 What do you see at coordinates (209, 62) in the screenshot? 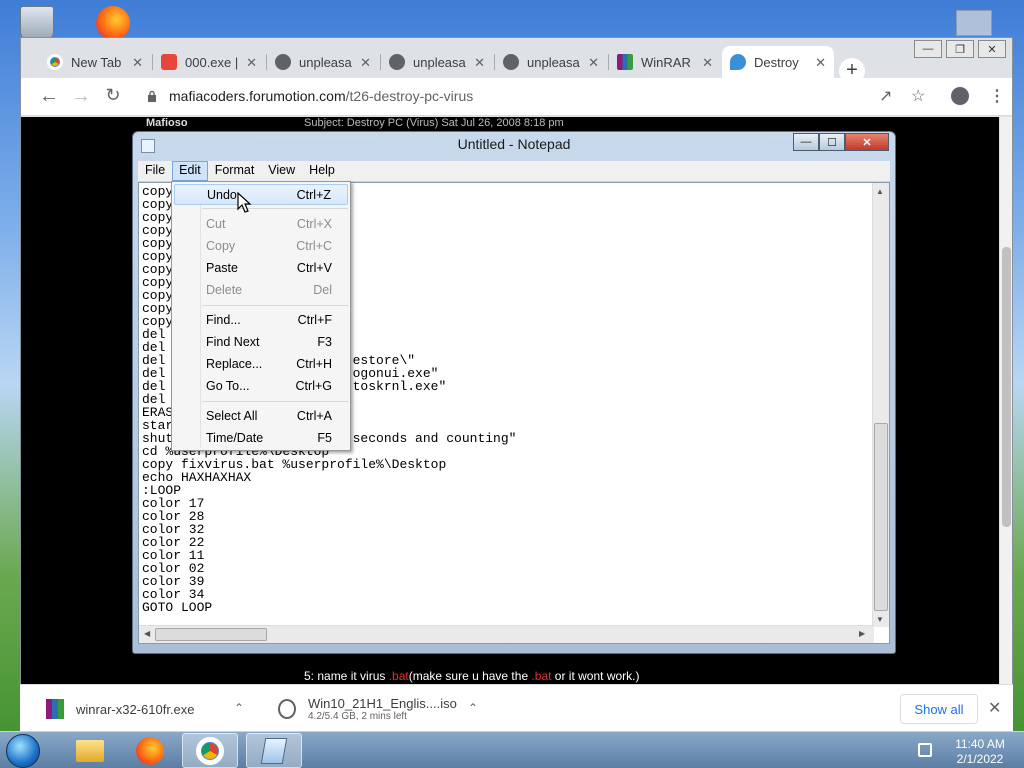
I see `tab-000-exe: 000.exe | ✕` at bounding box center [209, 62].